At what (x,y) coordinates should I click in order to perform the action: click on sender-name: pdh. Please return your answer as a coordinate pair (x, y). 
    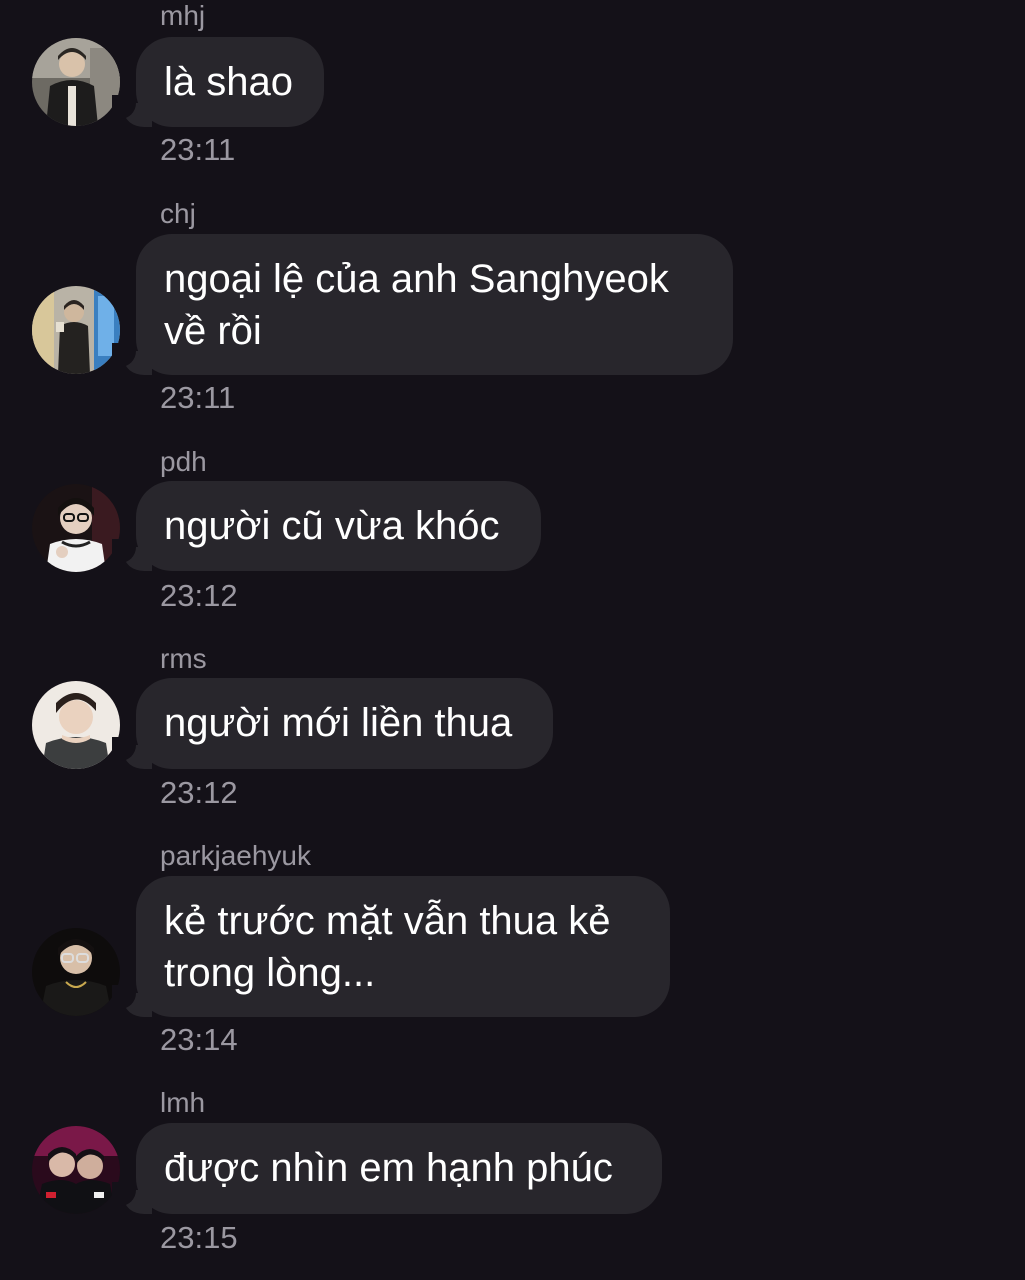
    Looking at the image, I should click on (183, 462).